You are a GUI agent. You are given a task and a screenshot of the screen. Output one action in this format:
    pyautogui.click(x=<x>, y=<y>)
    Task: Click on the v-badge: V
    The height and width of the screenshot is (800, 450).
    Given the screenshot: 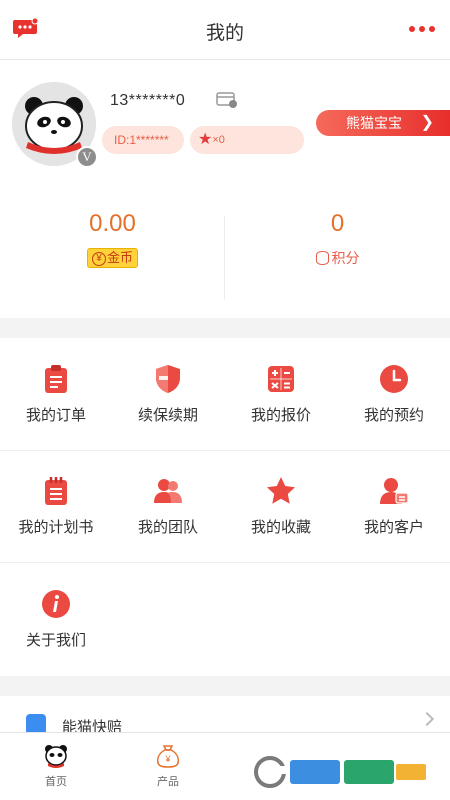 What is the action you would take?
    pyautogui.click(x=87, y=157)
    